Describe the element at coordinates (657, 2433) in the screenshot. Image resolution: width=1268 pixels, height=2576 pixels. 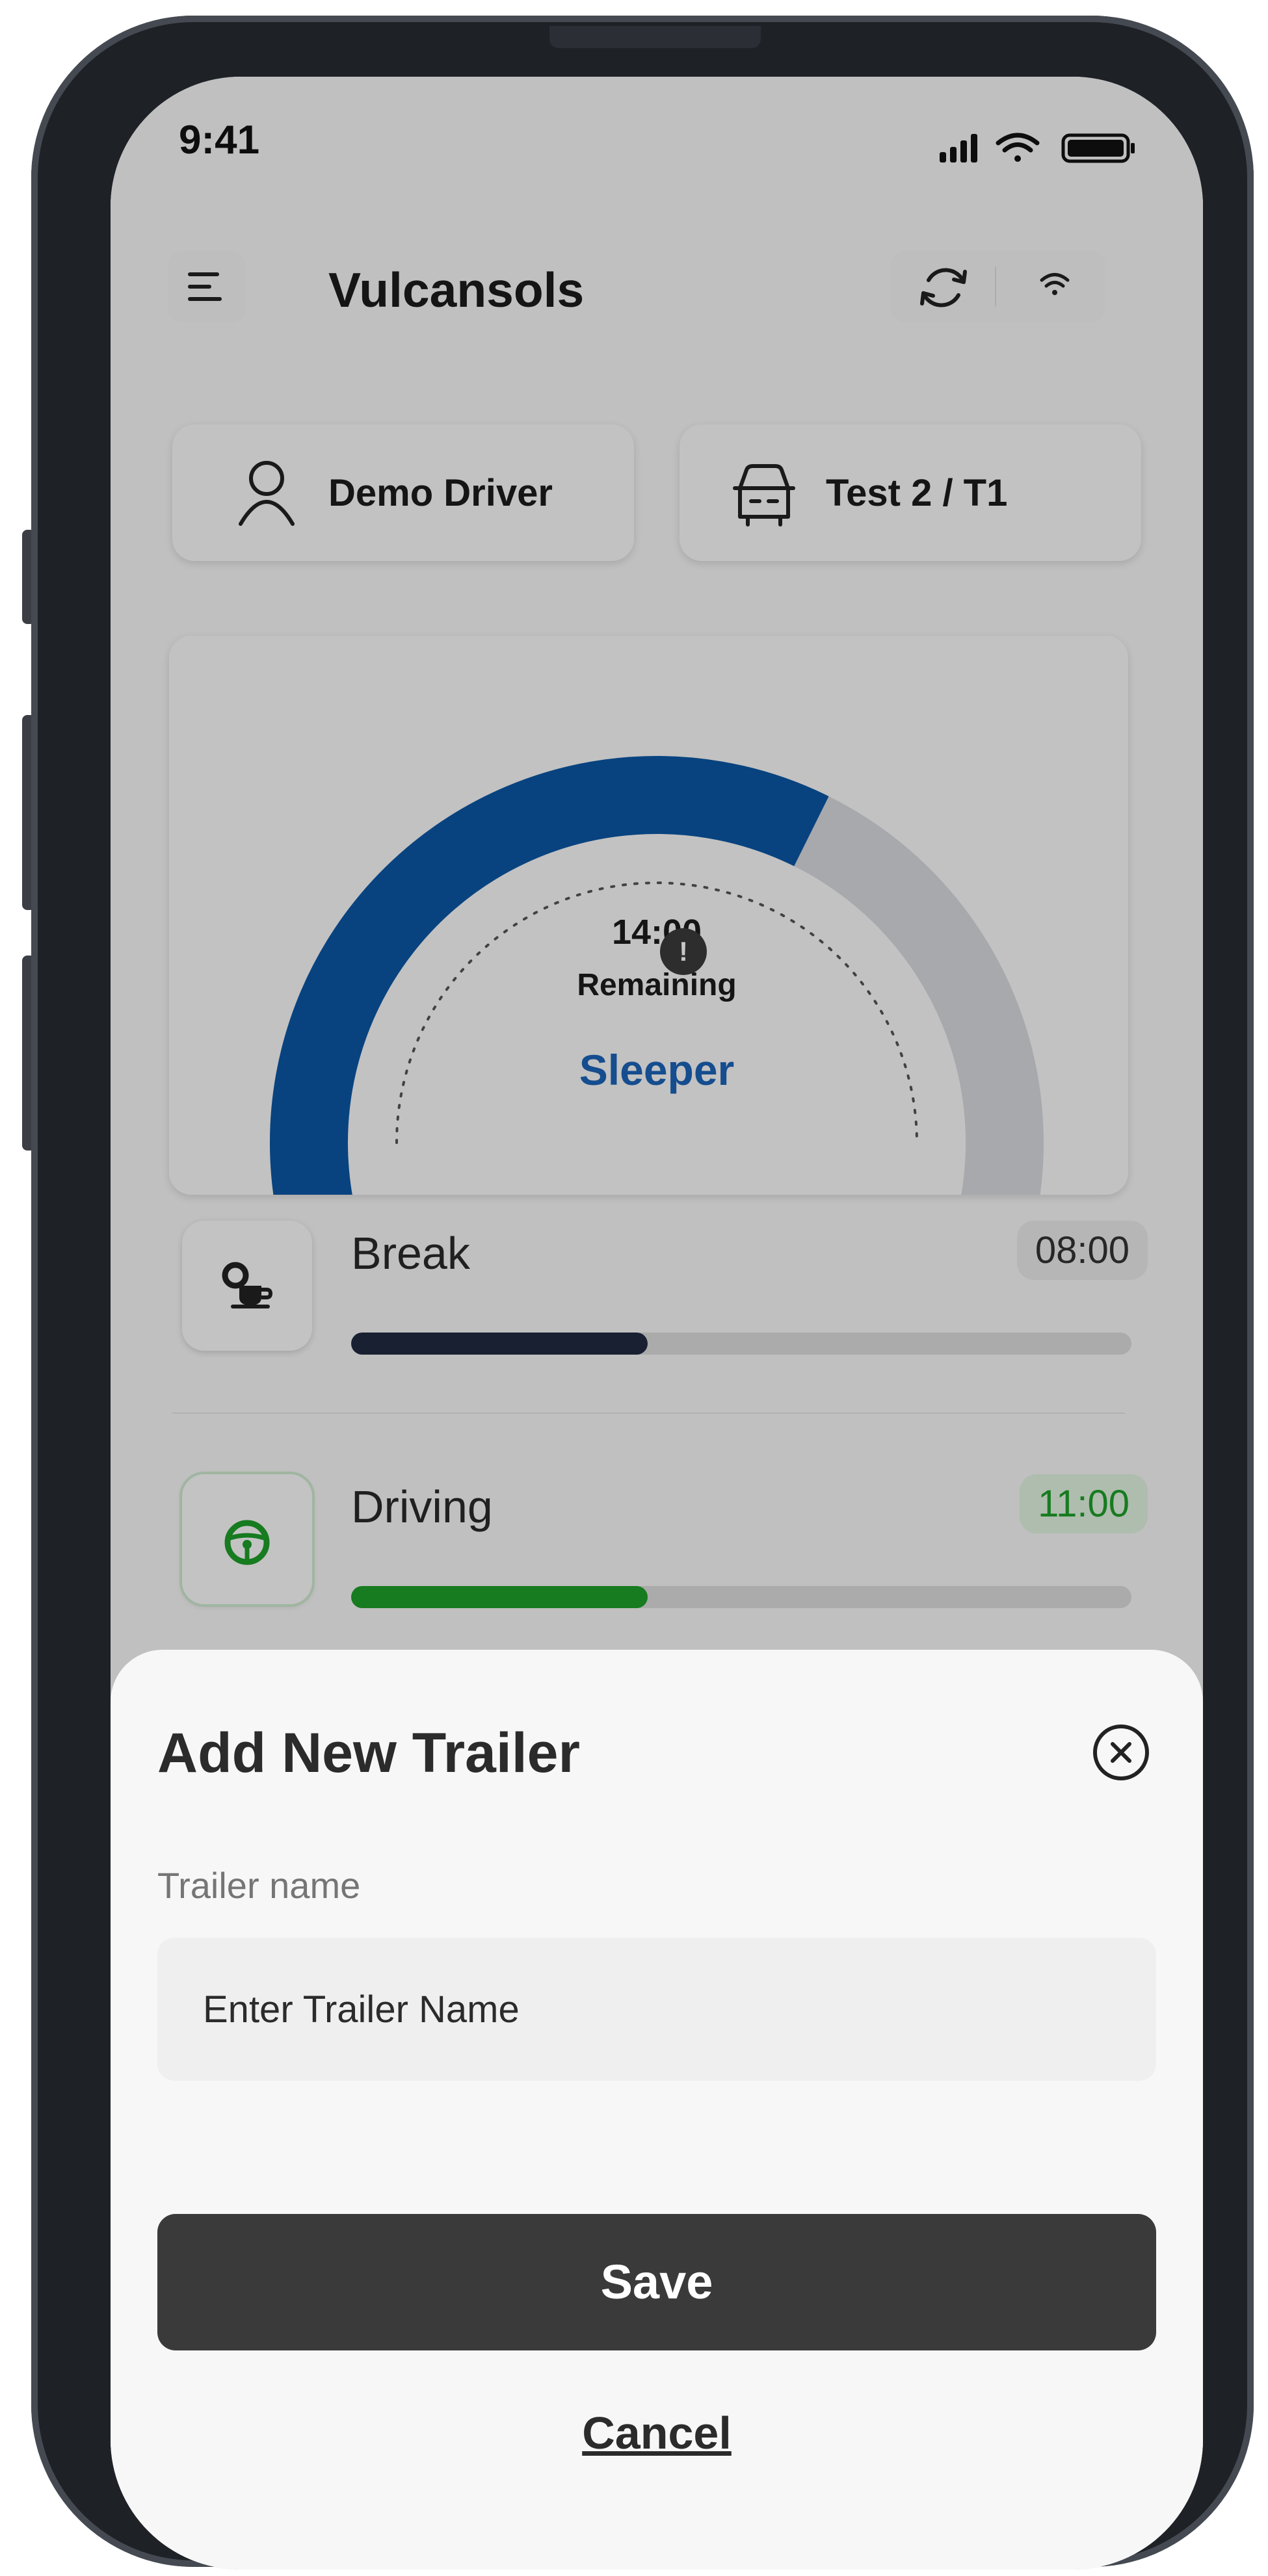
I see `cancel-button: Cancel` at that location.